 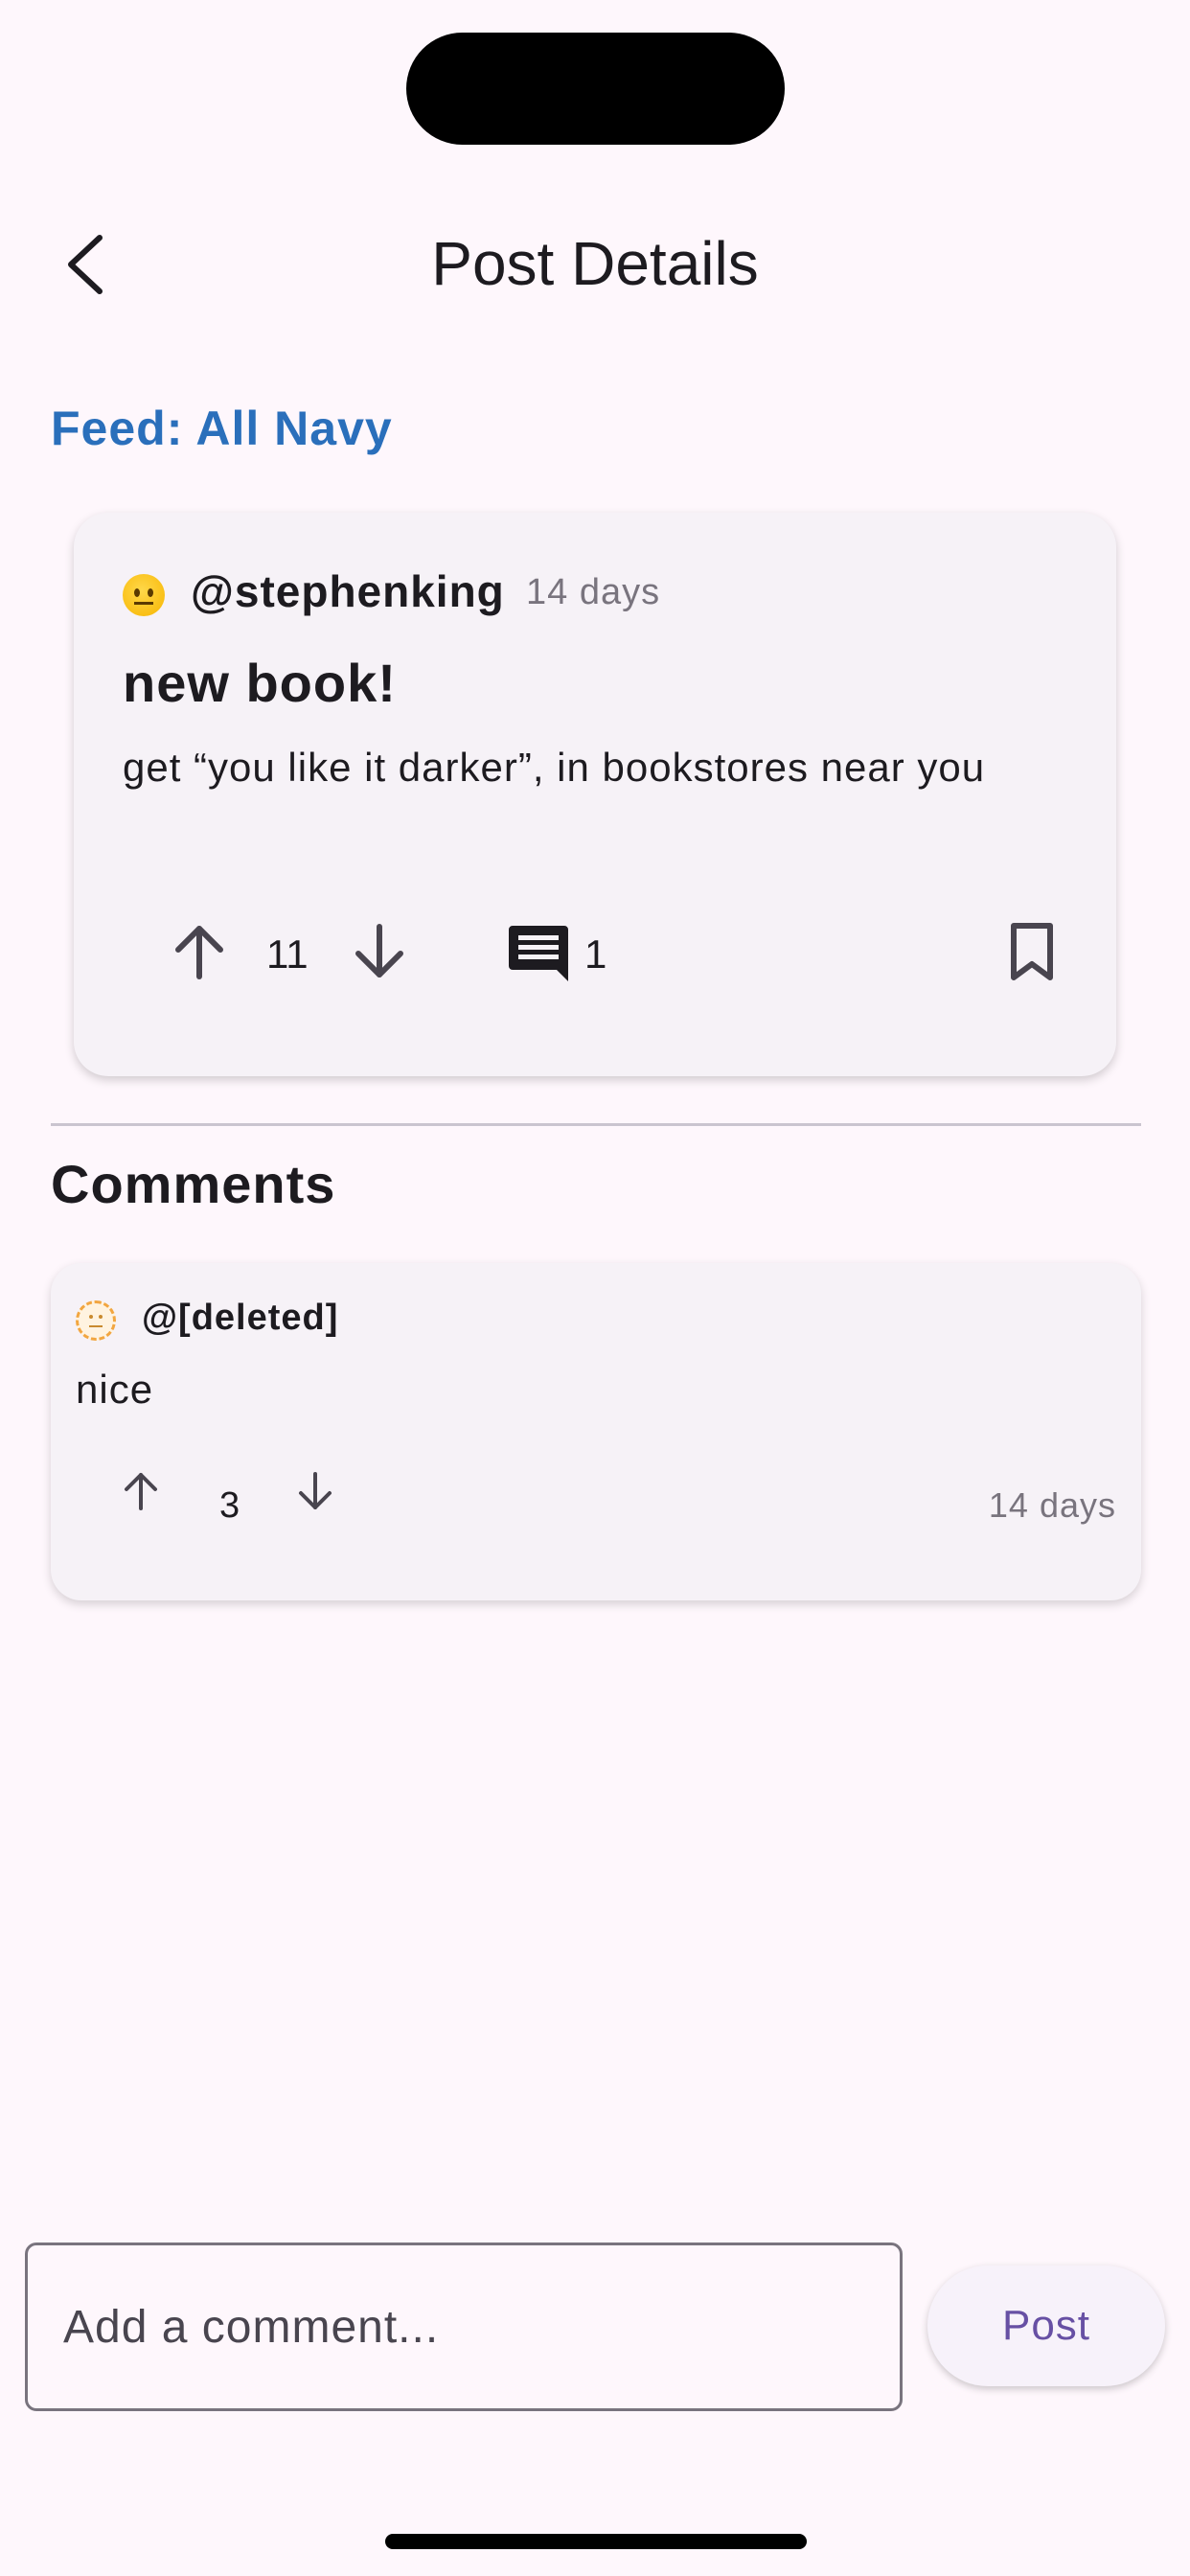 What do you see at coordinates (96, 1320) in the screenshot?
I see `deleted-avatar-icon` at bounding box center [96, 1320].